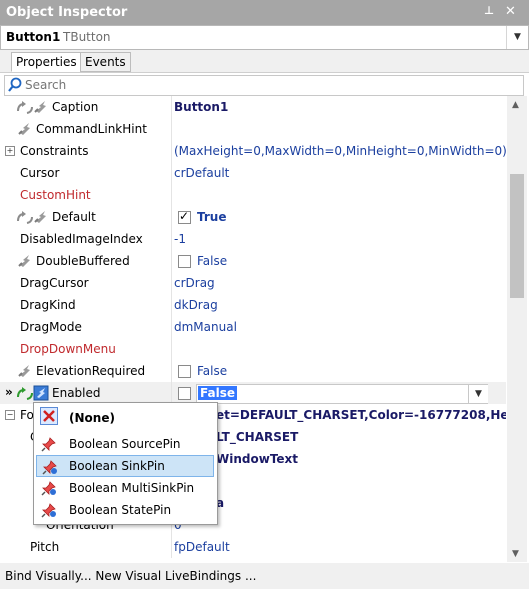 The width and height of the screenshot is (529, 589). Describe the element at coordinates (48, 305) in the screenshot. I see `property-name: DragKind` at that location.